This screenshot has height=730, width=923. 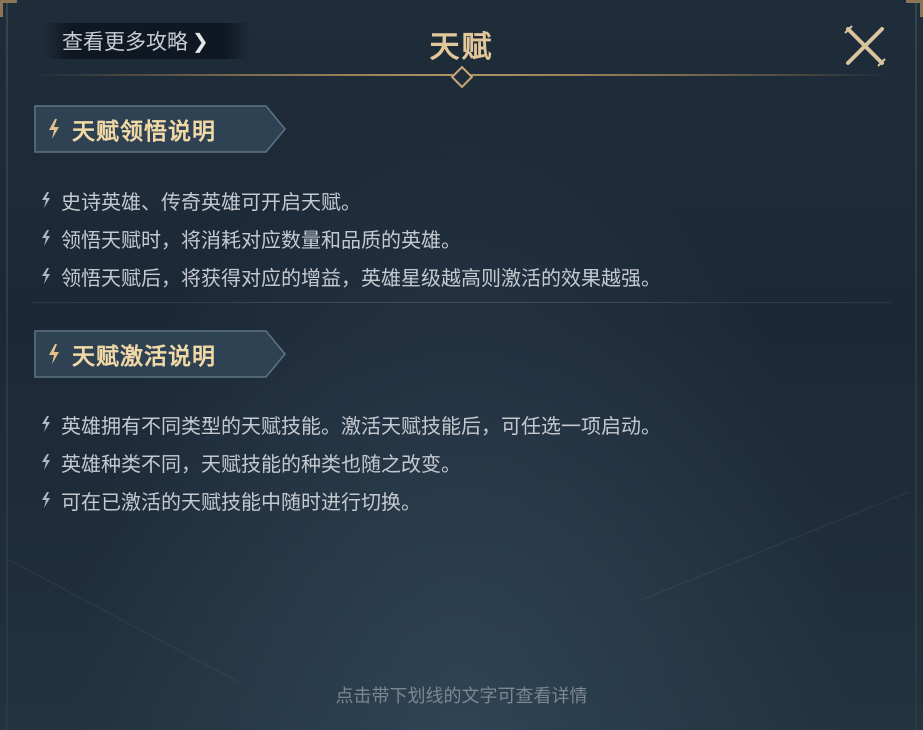 I want to click on list-item: 英雄种类不同，天赋技能的种类也随之改变。, so click(x=350, y=462).